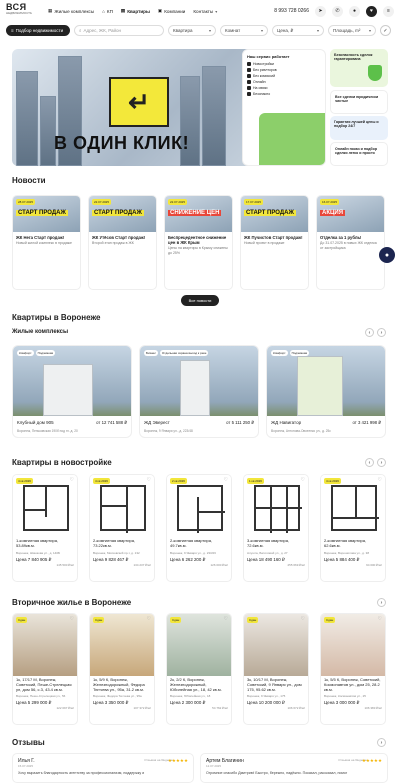 The width and height of the screenshot is (400, 783). Describe the element at coordinates (151, 353) in the screenshot. I see `complex-tag: Бизнес` at that location.